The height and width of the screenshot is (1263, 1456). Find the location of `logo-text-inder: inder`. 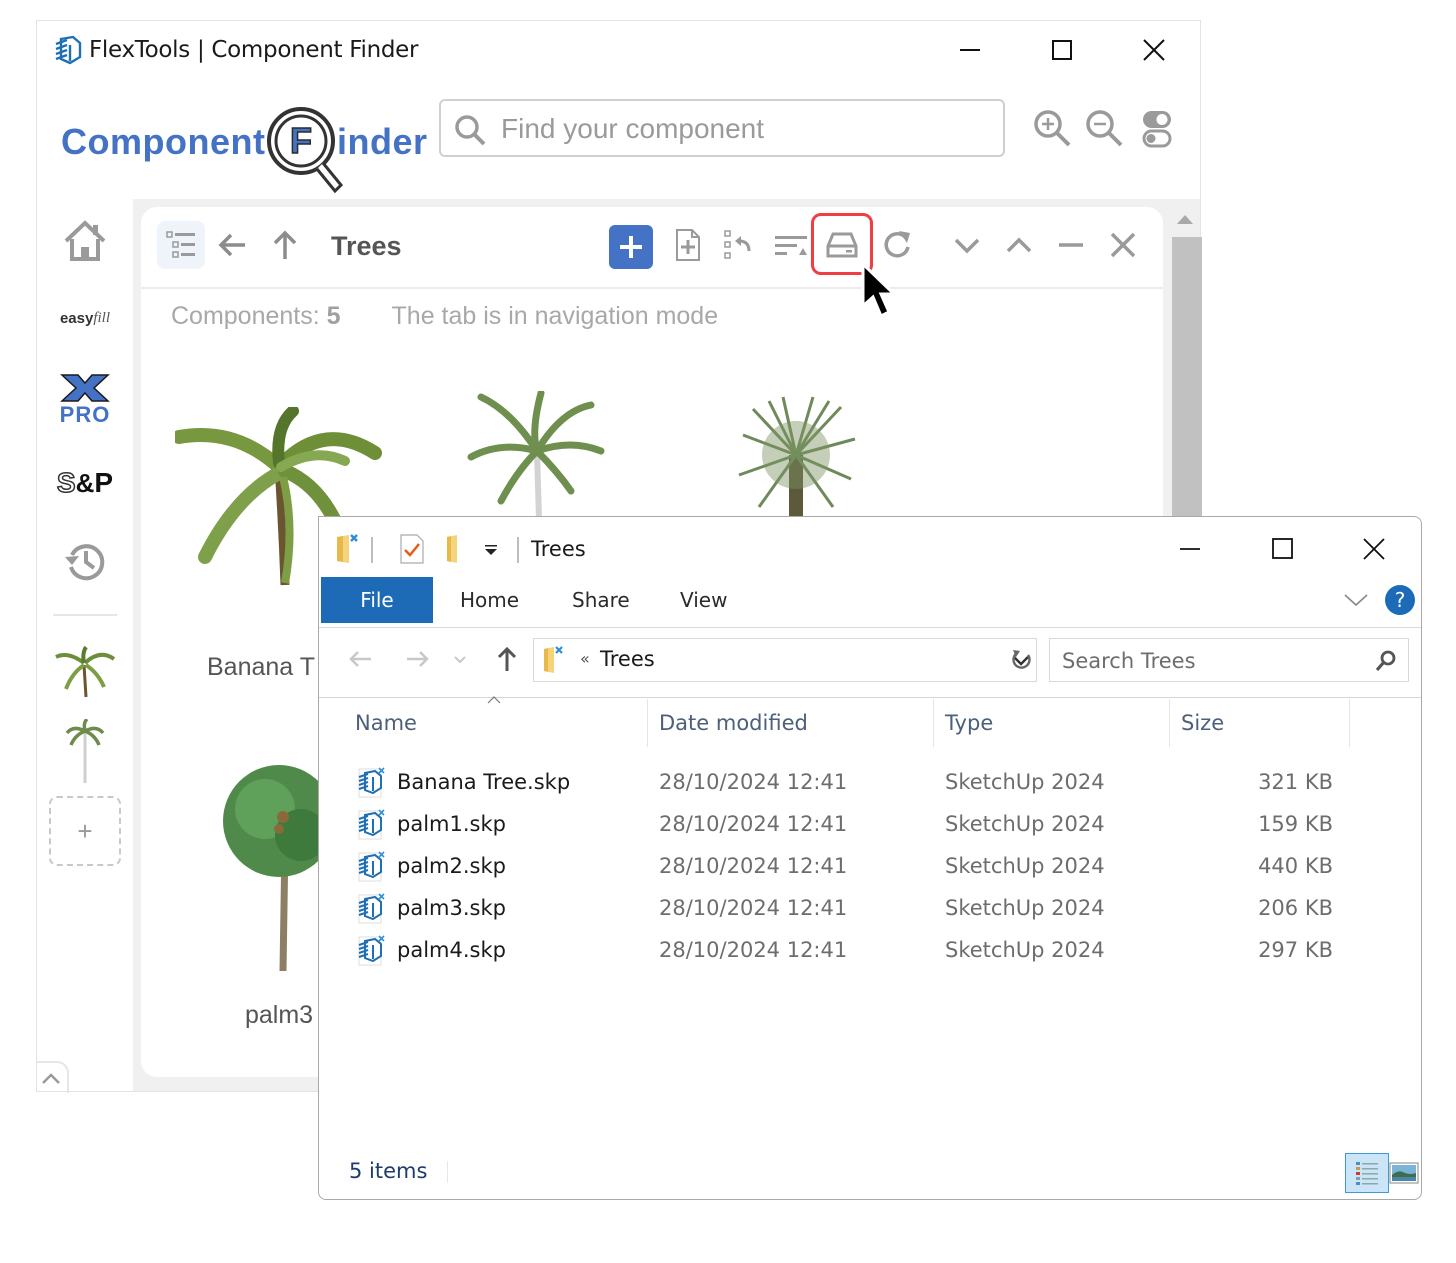

logo-text-inder: inder is located at coordinates (382, 141).